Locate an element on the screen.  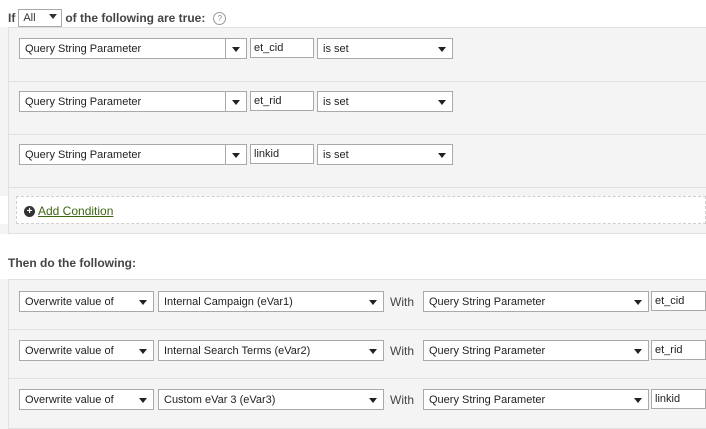
add-condition-button: + Add Condition is located at coordinates (68, 211).